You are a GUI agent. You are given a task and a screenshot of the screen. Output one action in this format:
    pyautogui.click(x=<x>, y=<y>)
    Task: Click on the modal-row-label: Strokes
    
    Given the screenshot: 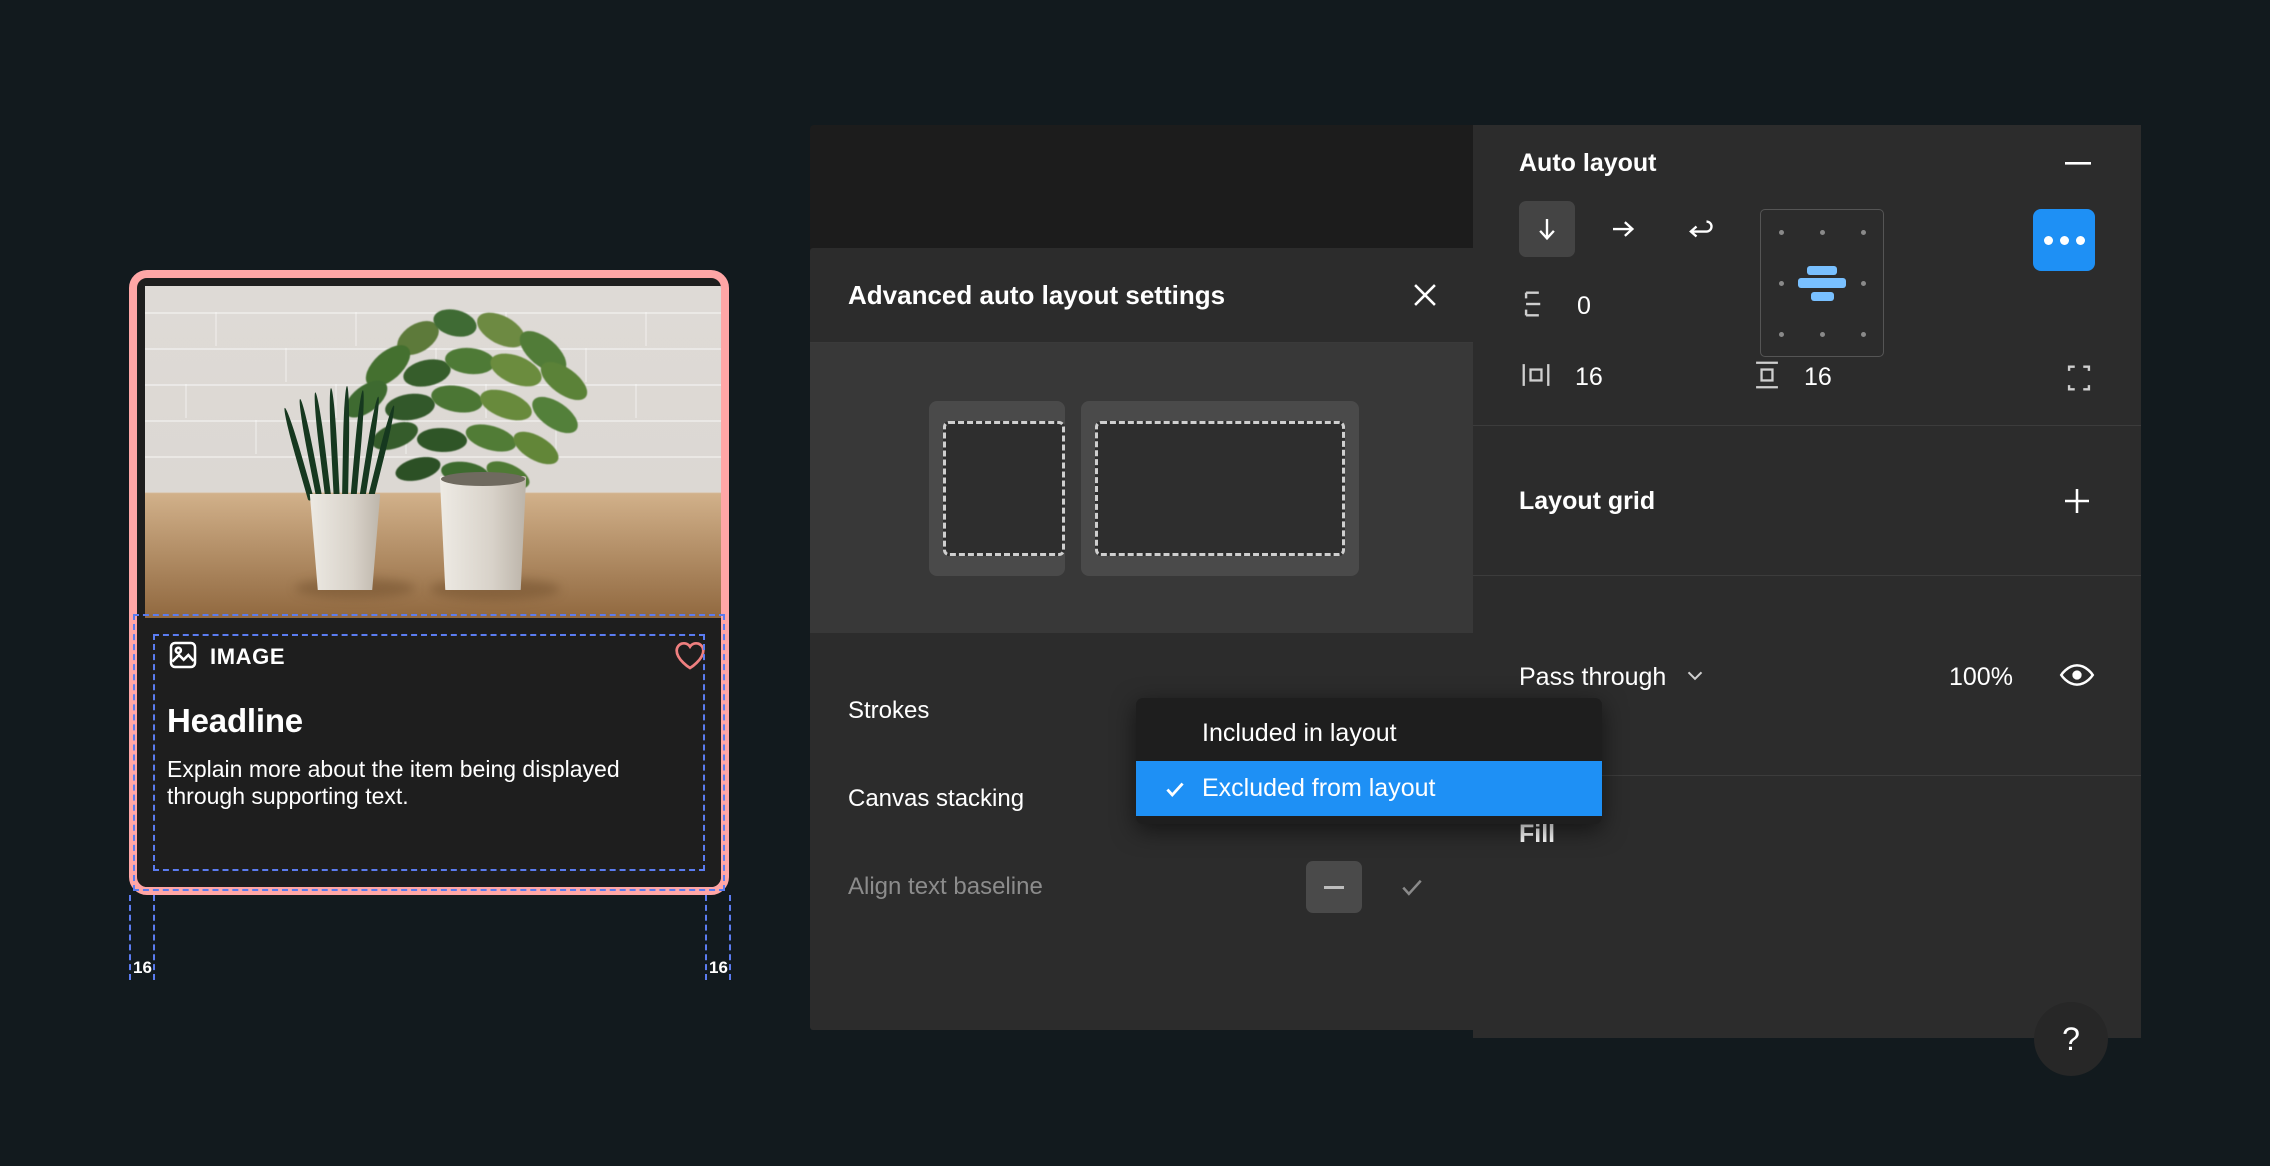 What is the action you would take?
    pyautogui.click(x=889, y=710)
    